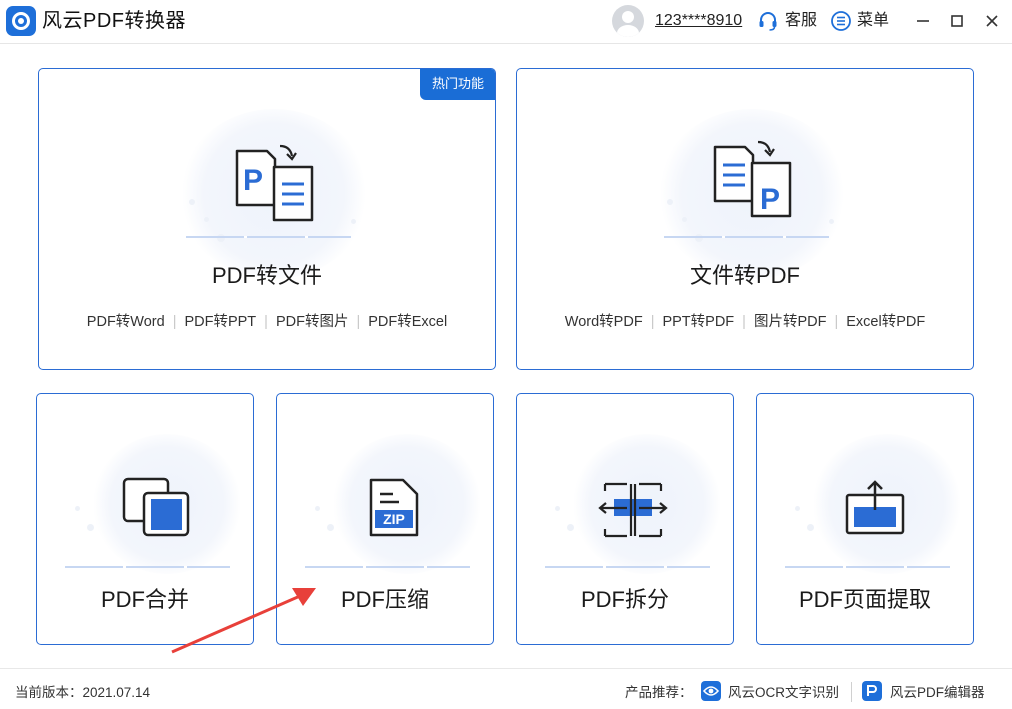 The image size is (1012, 709). I want to click on pdf-editor-icon, so click(872, 691).